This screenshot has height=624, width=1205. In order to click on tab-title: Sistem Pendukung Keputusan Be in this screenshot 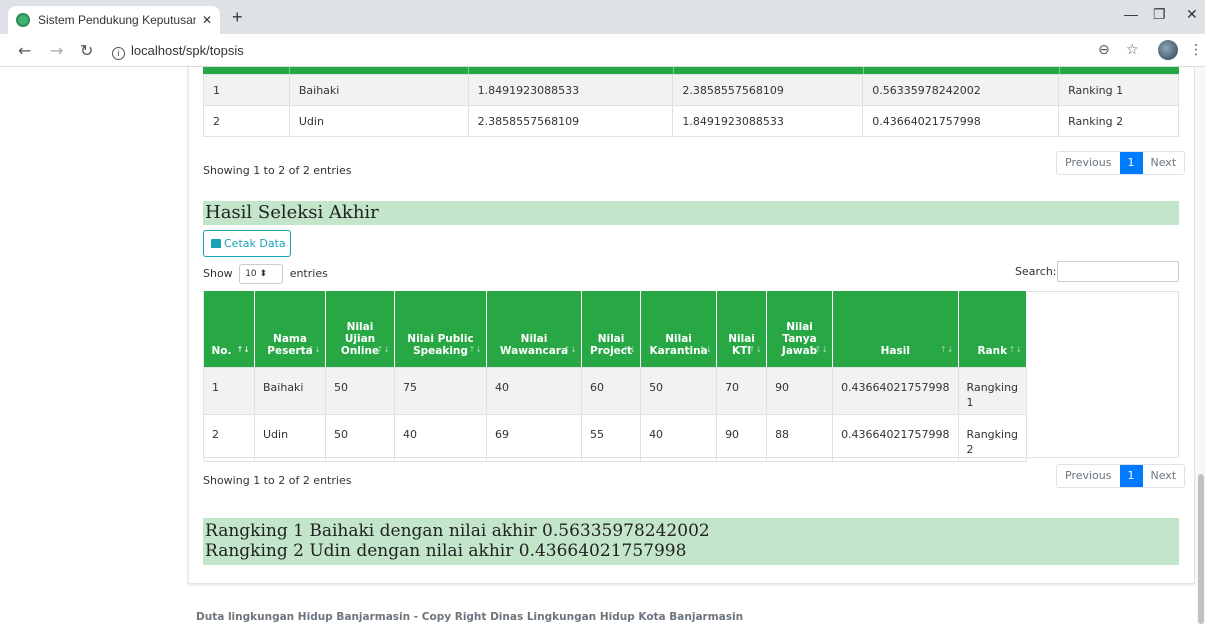, I will do `click(117, 20)`.